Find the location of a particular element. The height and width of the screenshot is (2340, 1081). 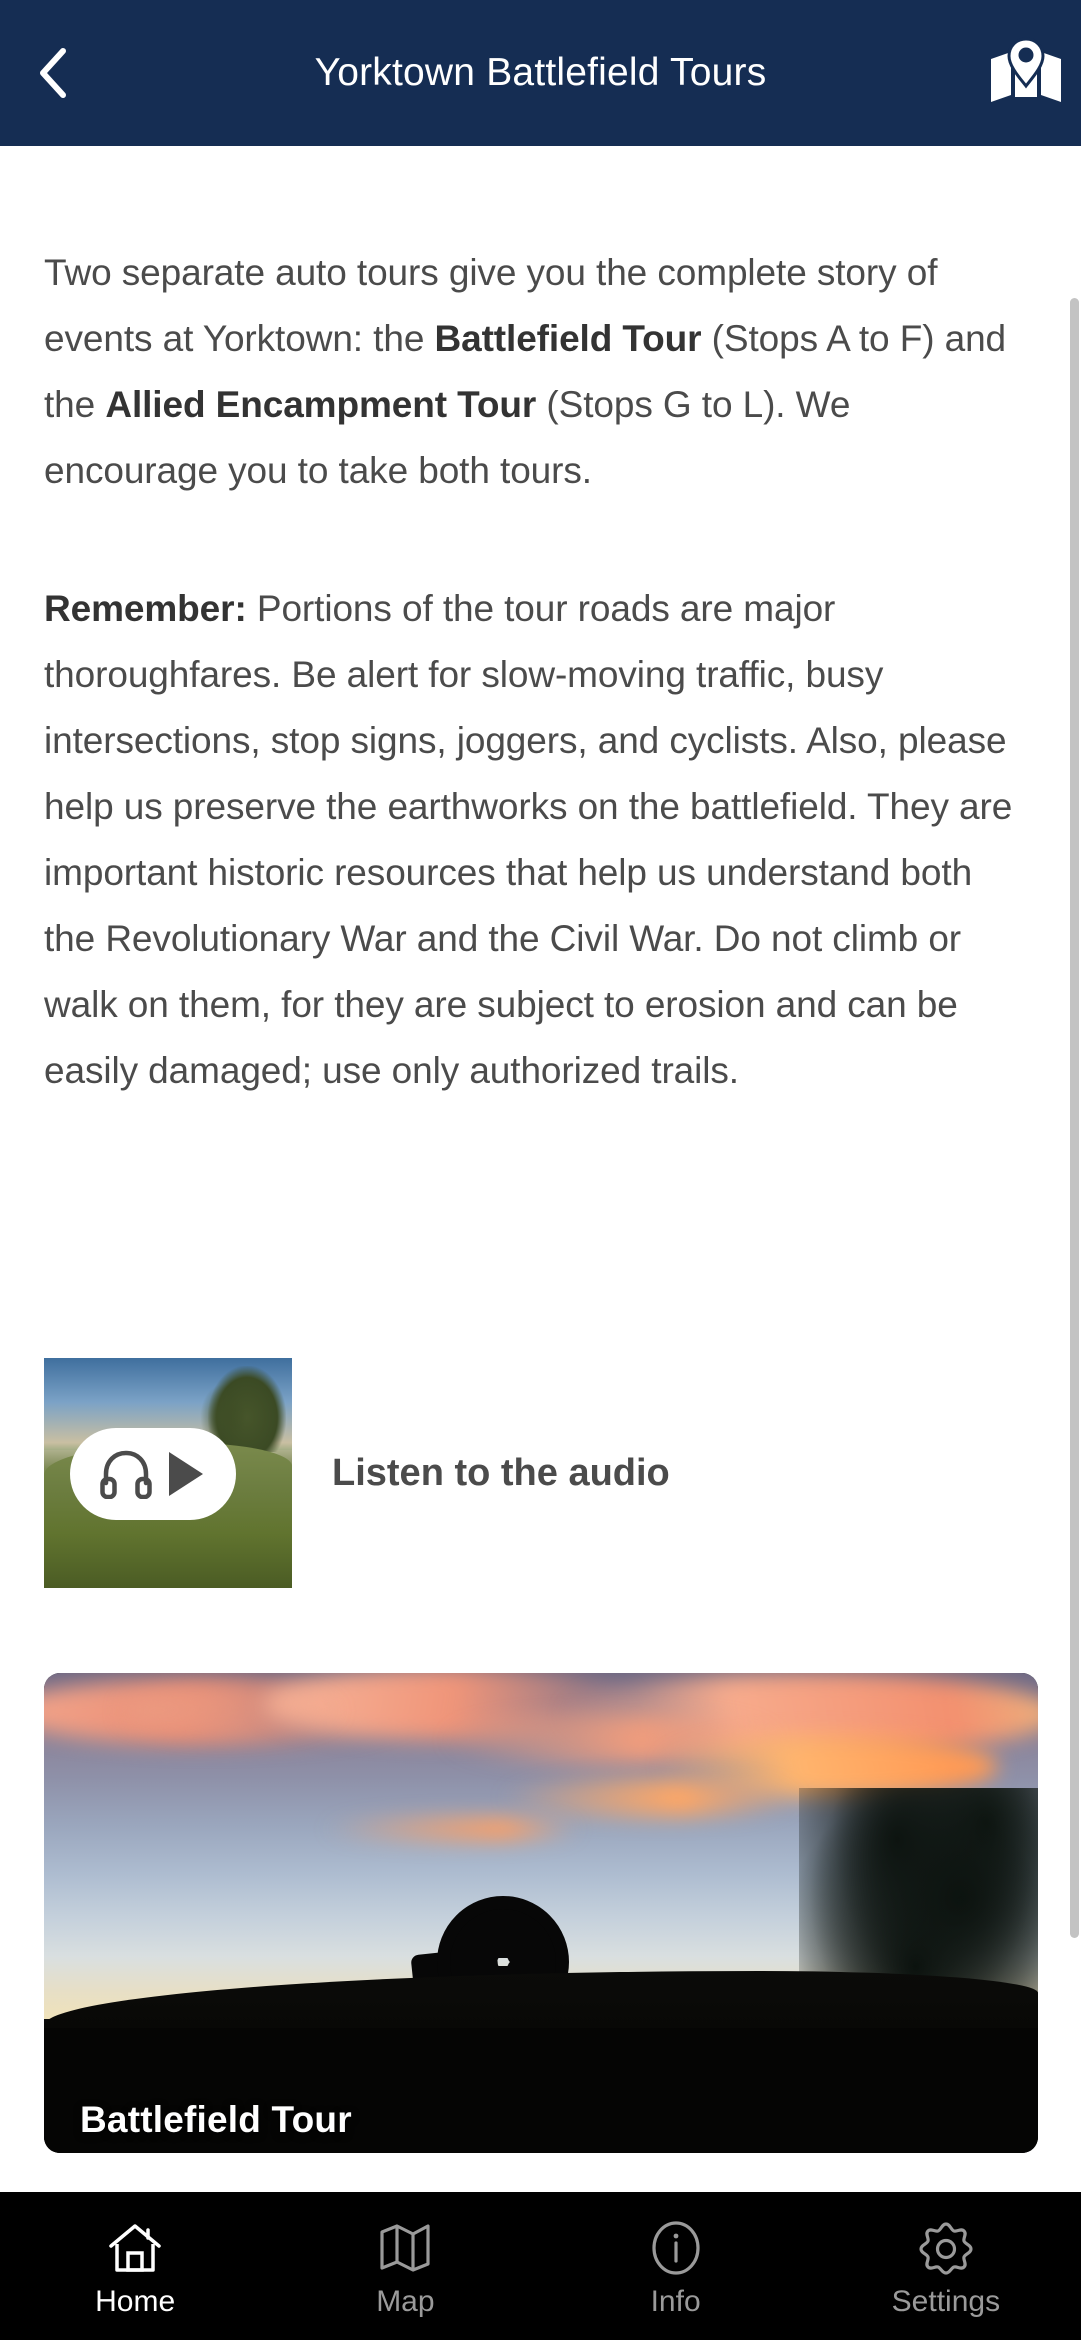

allied-encampment-tour-bold: Allied Encampment Tour is located at coordinates (321, 404).